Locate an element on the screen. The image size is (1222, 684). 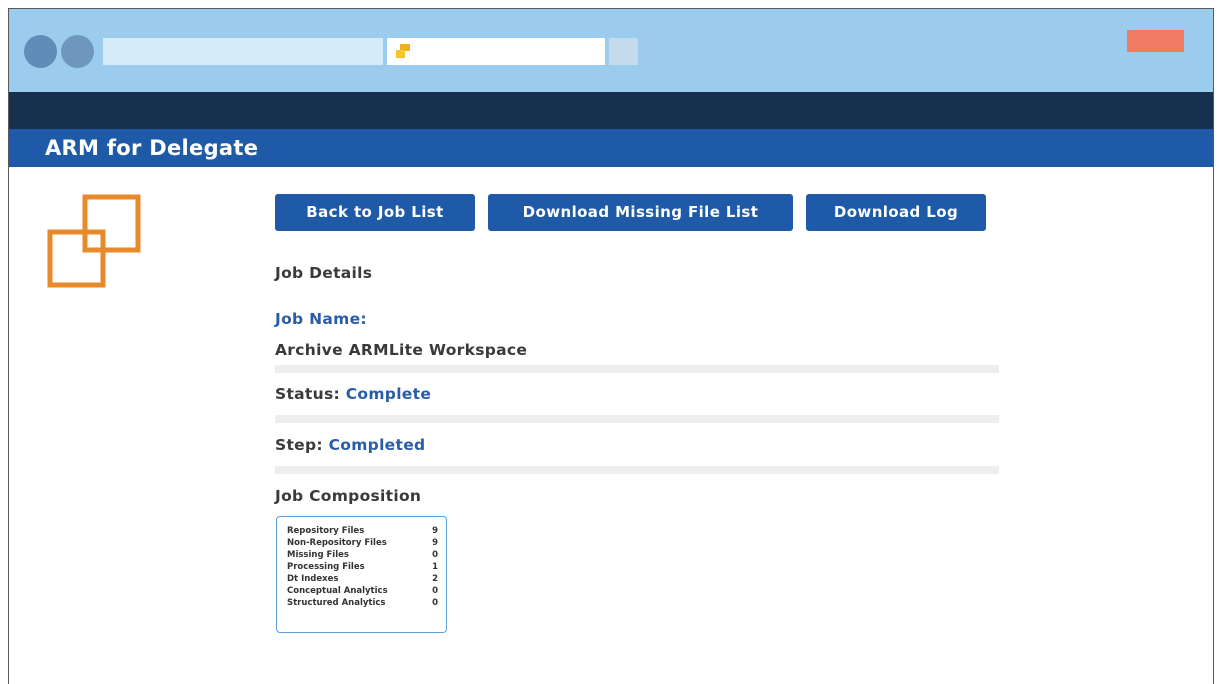
window-close-button is located at coordinates (1155, 41).